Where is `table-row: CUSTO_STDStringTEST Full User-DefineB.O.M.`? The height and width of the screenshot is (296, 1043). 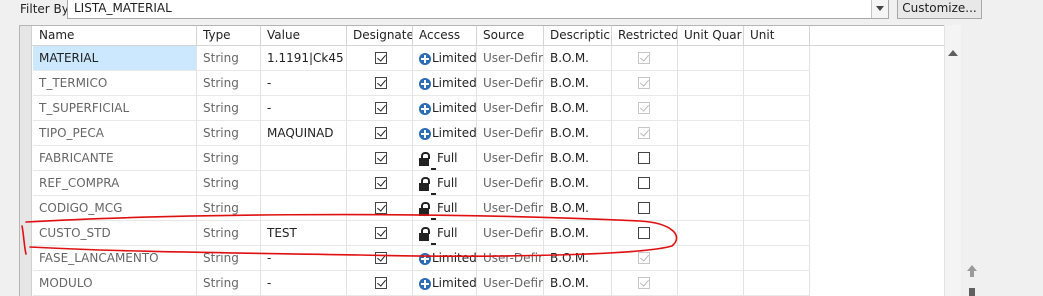 table-row: CUSTO_STDStringTEST Full User-DefineB.O.M. is located at coordinates (490, 233).